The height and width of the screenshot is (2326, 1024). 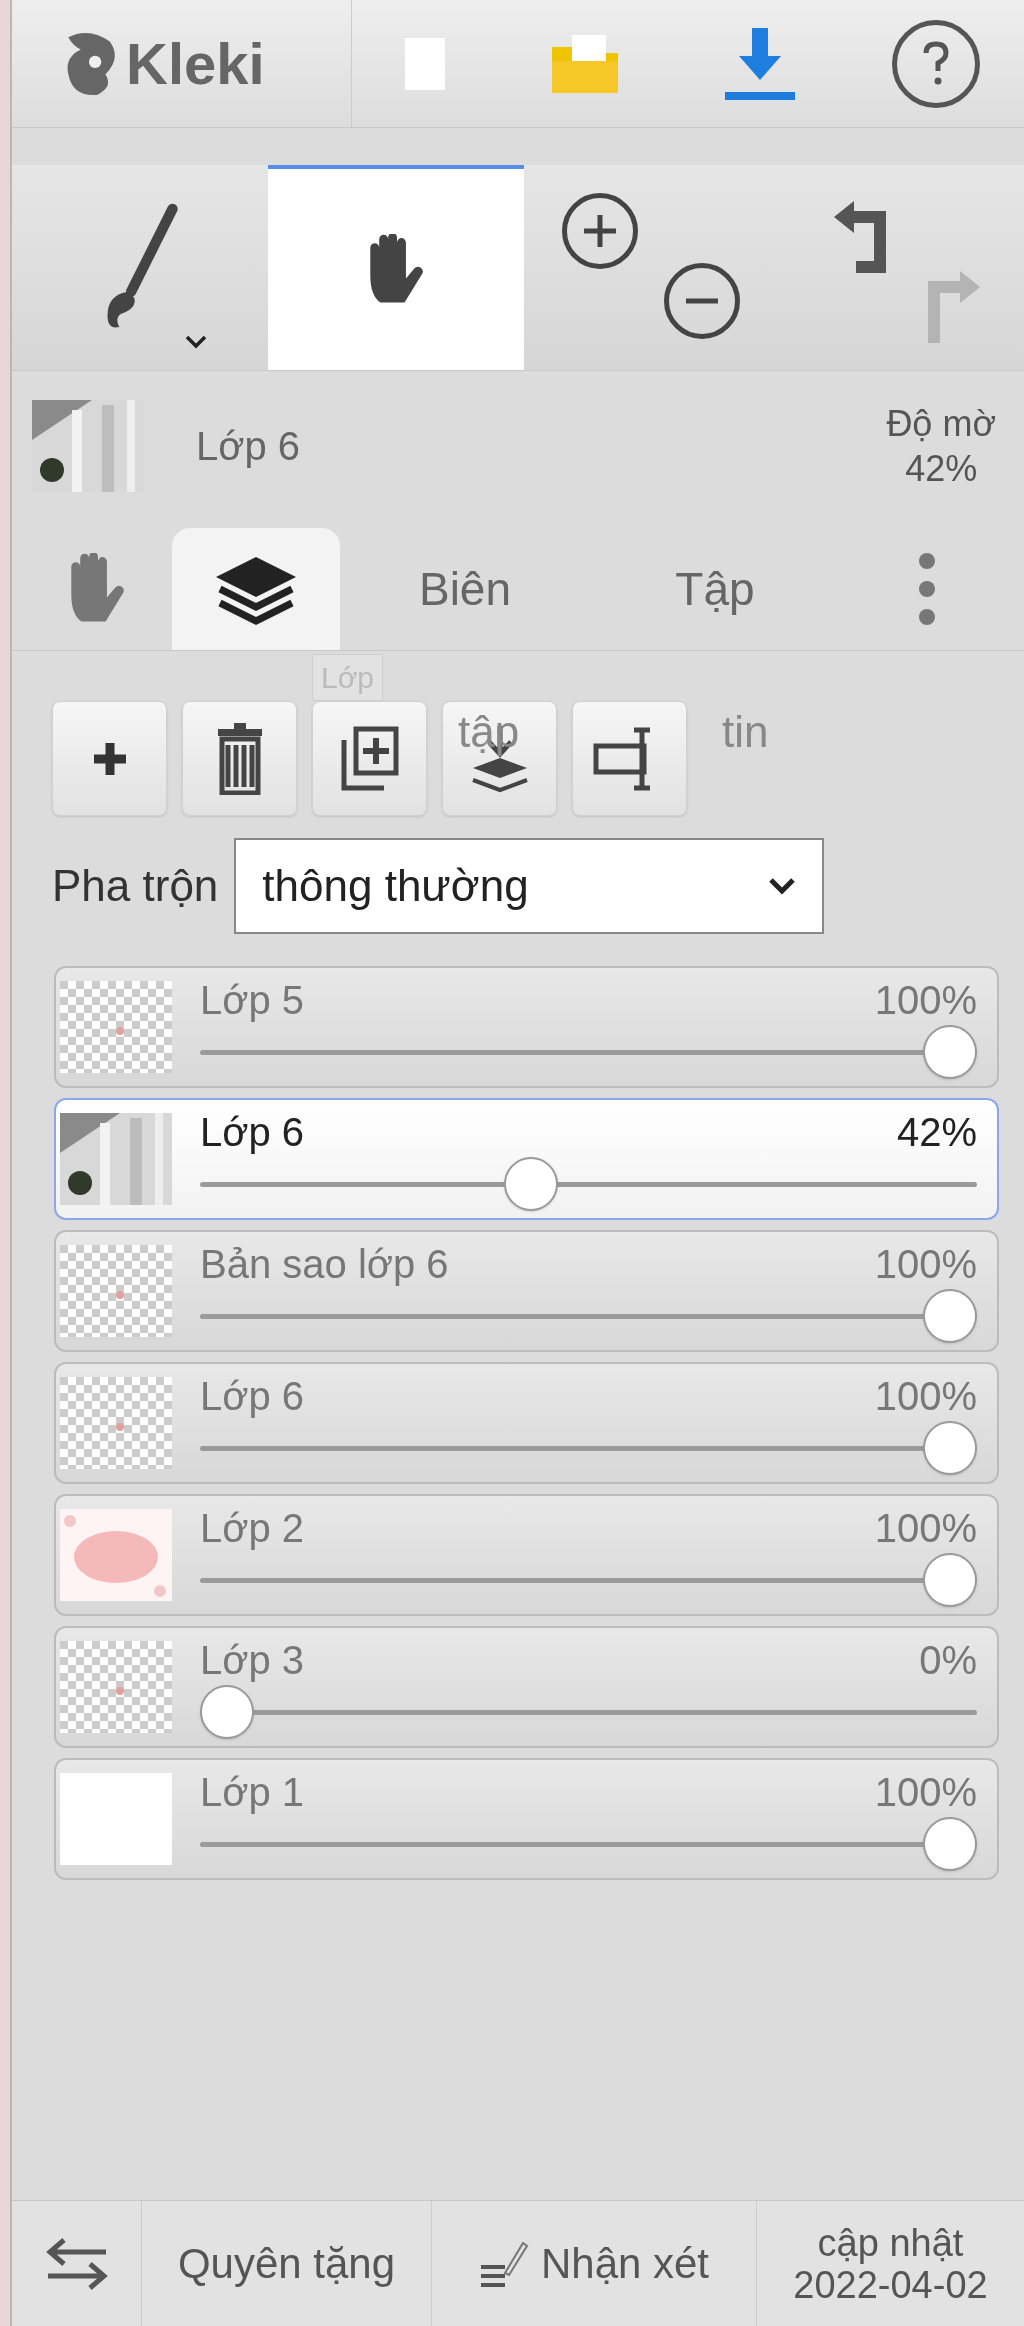 I want to click on layer-name: Lớp 5, so click(x=252, y=1000).